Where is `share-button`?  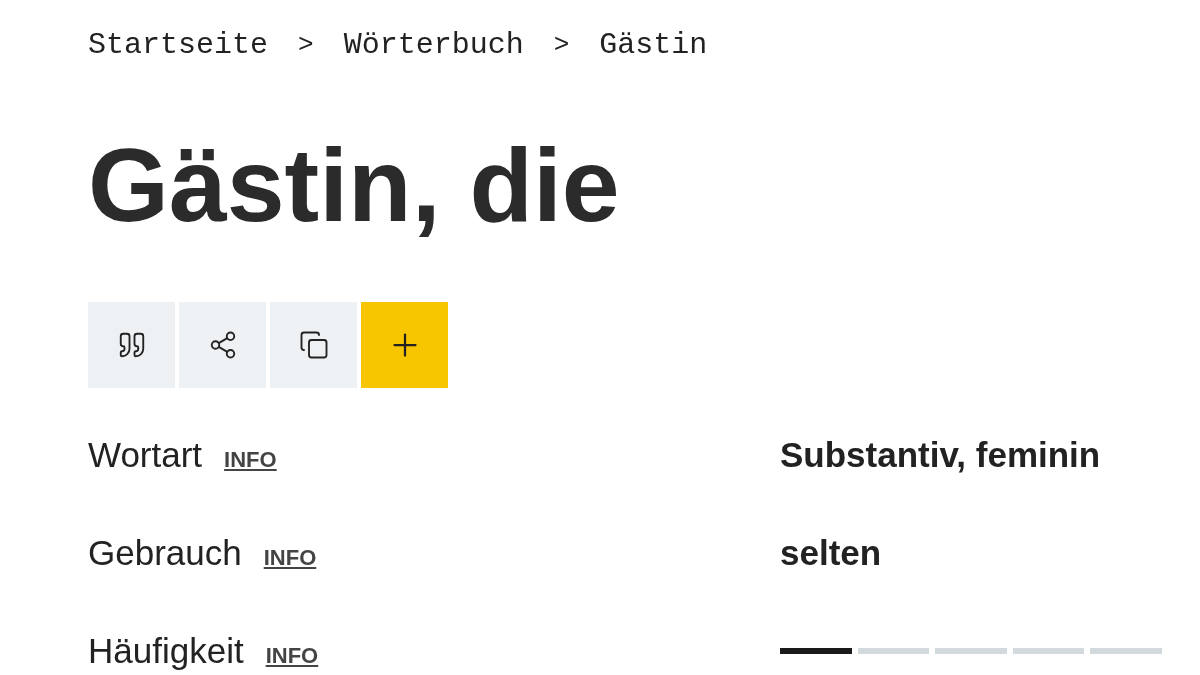
share-button is located at coordinates (222, 345).